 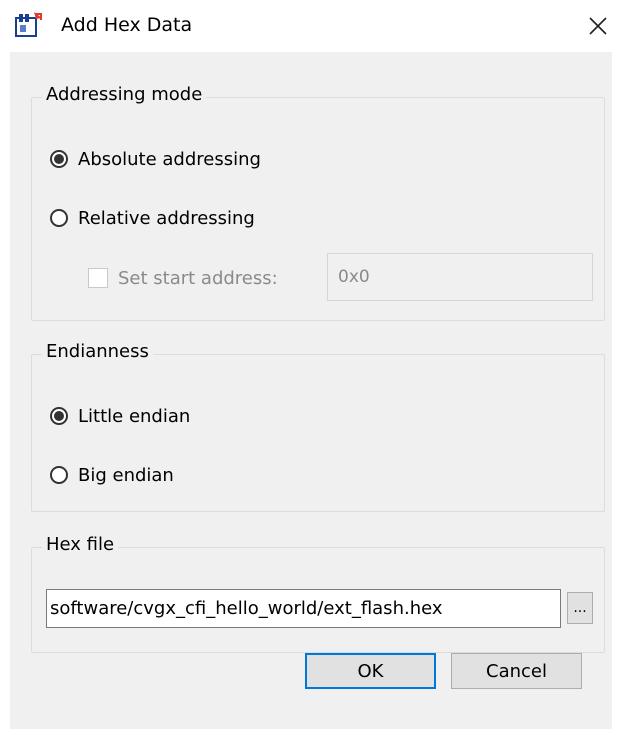 I want to click on close-icon, so click(x=598, y=26).